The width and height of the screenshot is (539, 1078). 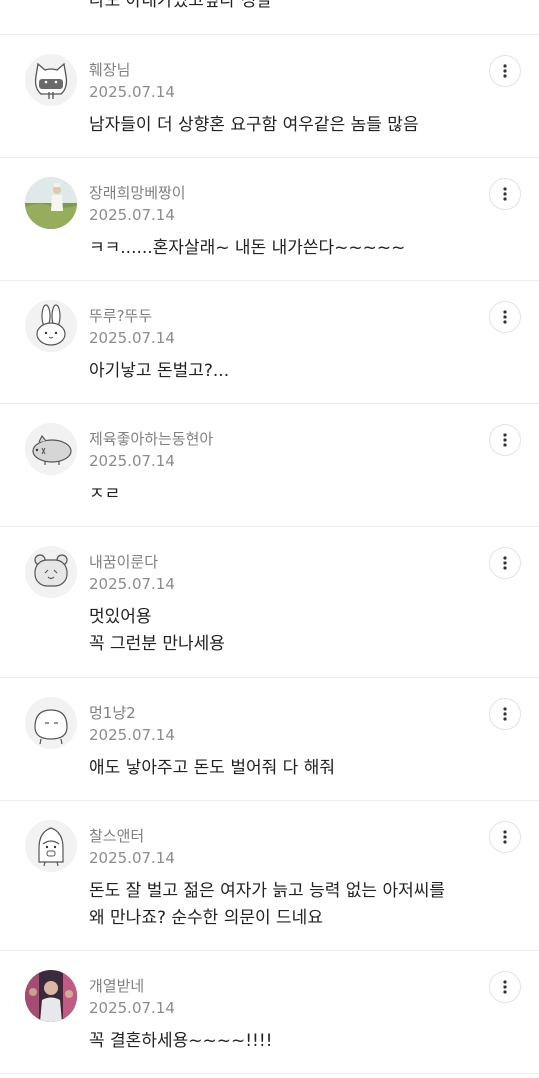 What do you see at coordinates (112, 712) in the screenshot?
I see `nickname: 멍1냥2` at bounding box center [112, 712].